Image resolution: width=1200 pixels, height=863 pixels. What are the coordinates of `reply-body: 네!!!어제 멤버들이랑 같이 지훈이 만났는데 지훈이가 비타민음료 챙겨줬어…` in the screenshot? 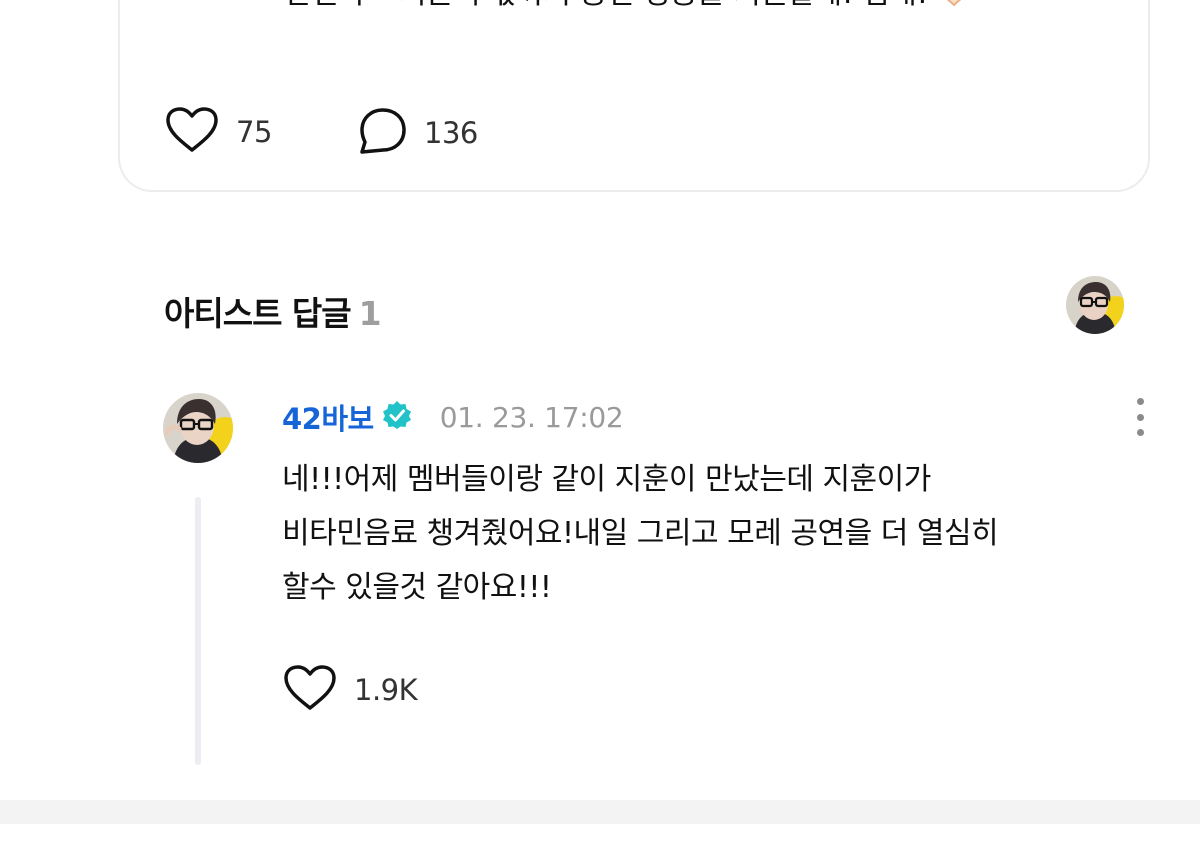 It's located at (640, 541).